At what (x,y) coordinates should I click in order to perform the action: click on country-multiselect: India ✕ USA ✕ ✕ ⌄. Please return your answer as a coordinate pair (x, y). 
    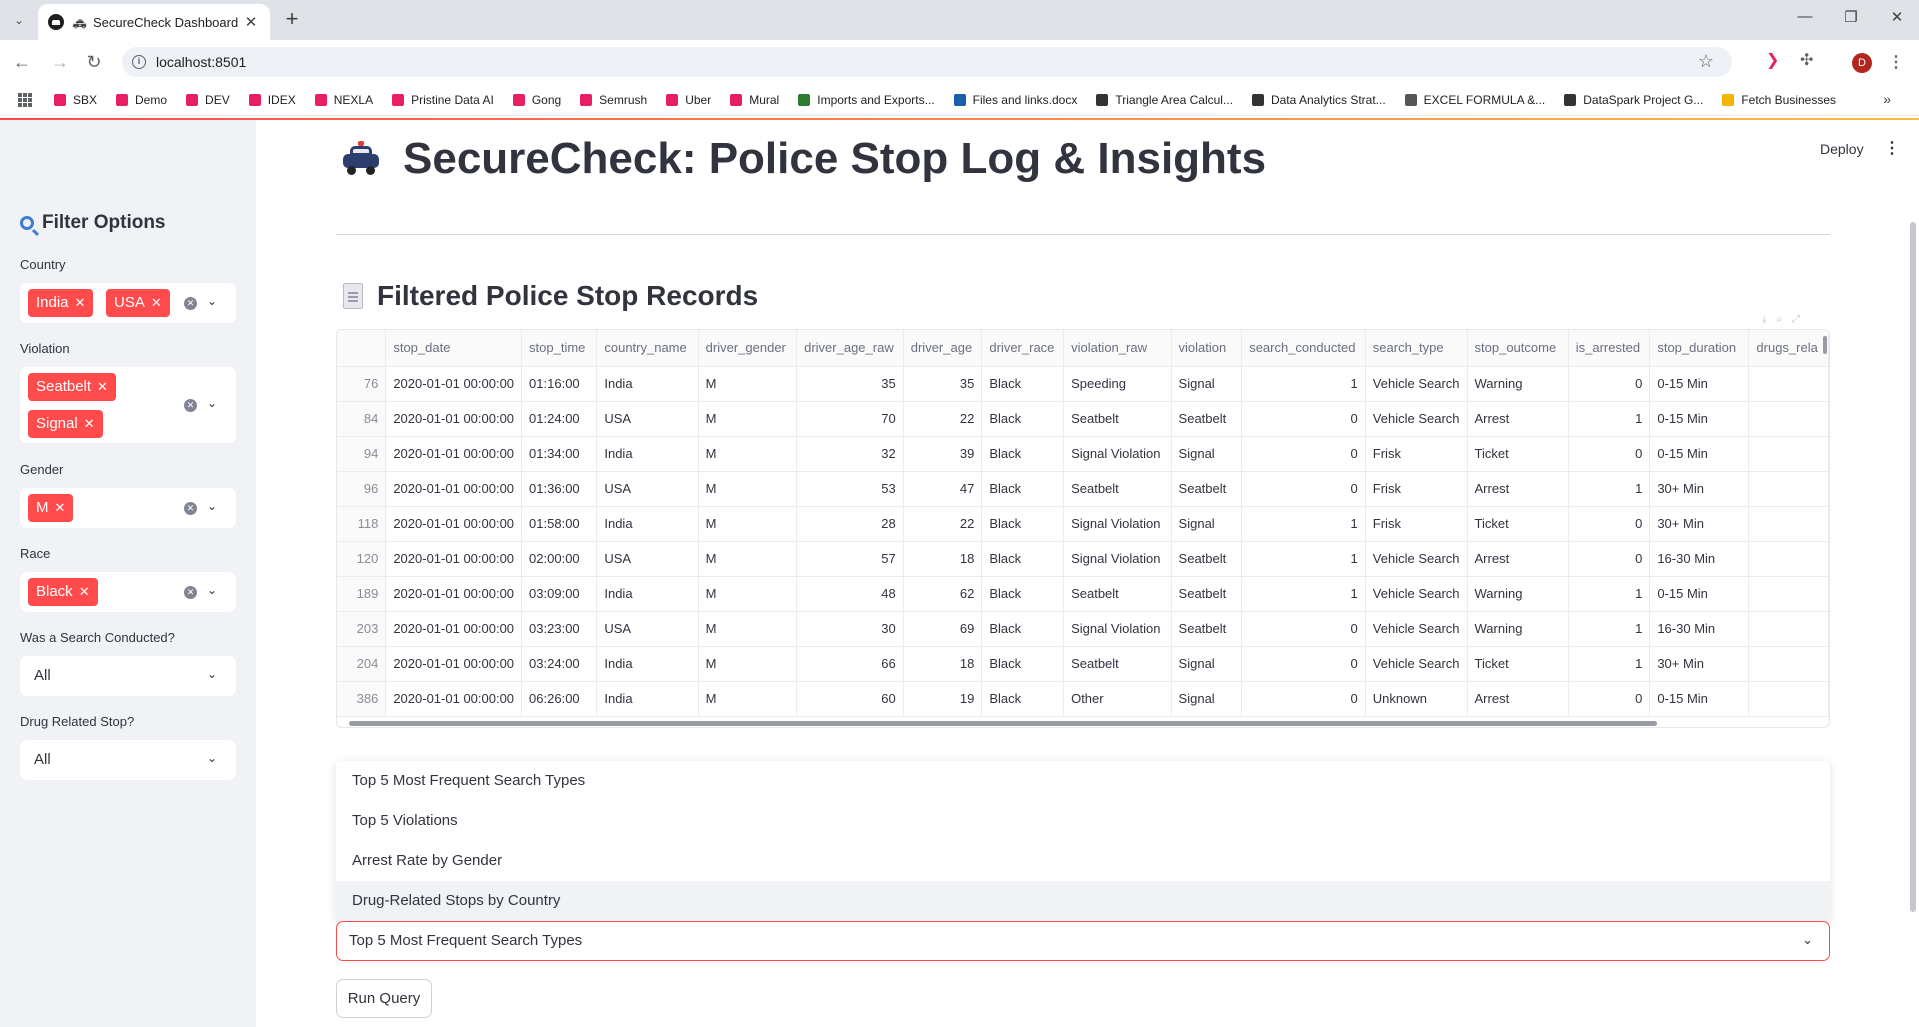
    Looking at the image, I should click on (128, 303).